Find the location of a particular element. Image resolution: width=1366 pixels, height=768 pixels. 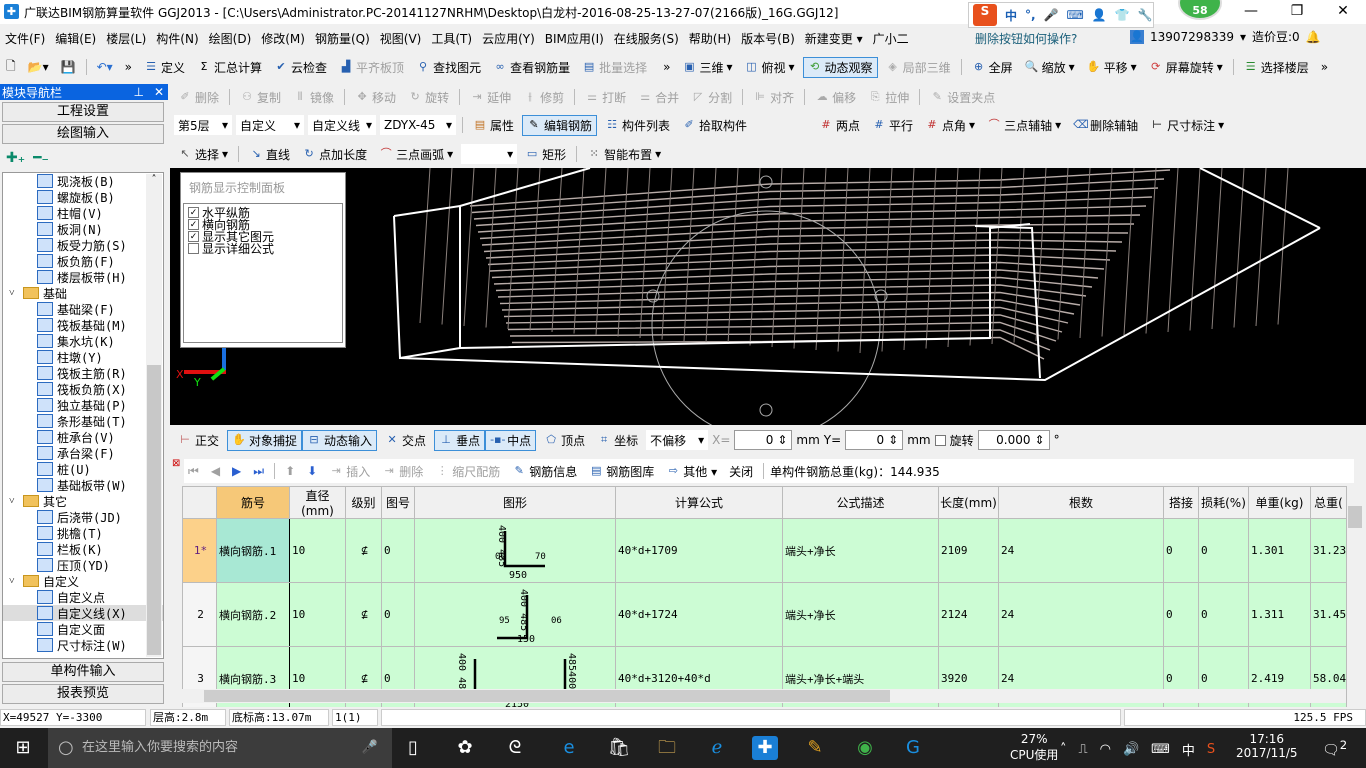

menu-item: 在线服务(S) is located at coordinates (646, 38).